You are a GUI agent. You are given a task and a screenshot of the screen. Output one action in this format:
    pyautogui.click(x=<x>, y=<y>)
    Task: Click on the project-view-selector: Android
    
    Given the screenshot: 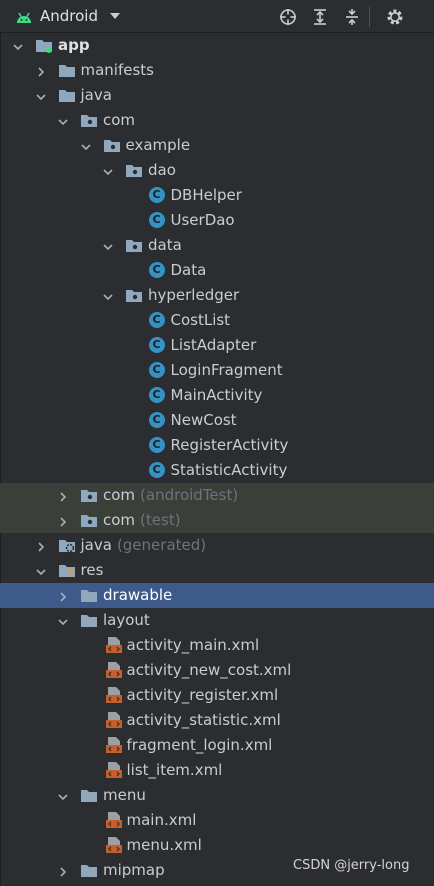 What is the action you would take?
    pyautogui.click(x=69, y=16)
    